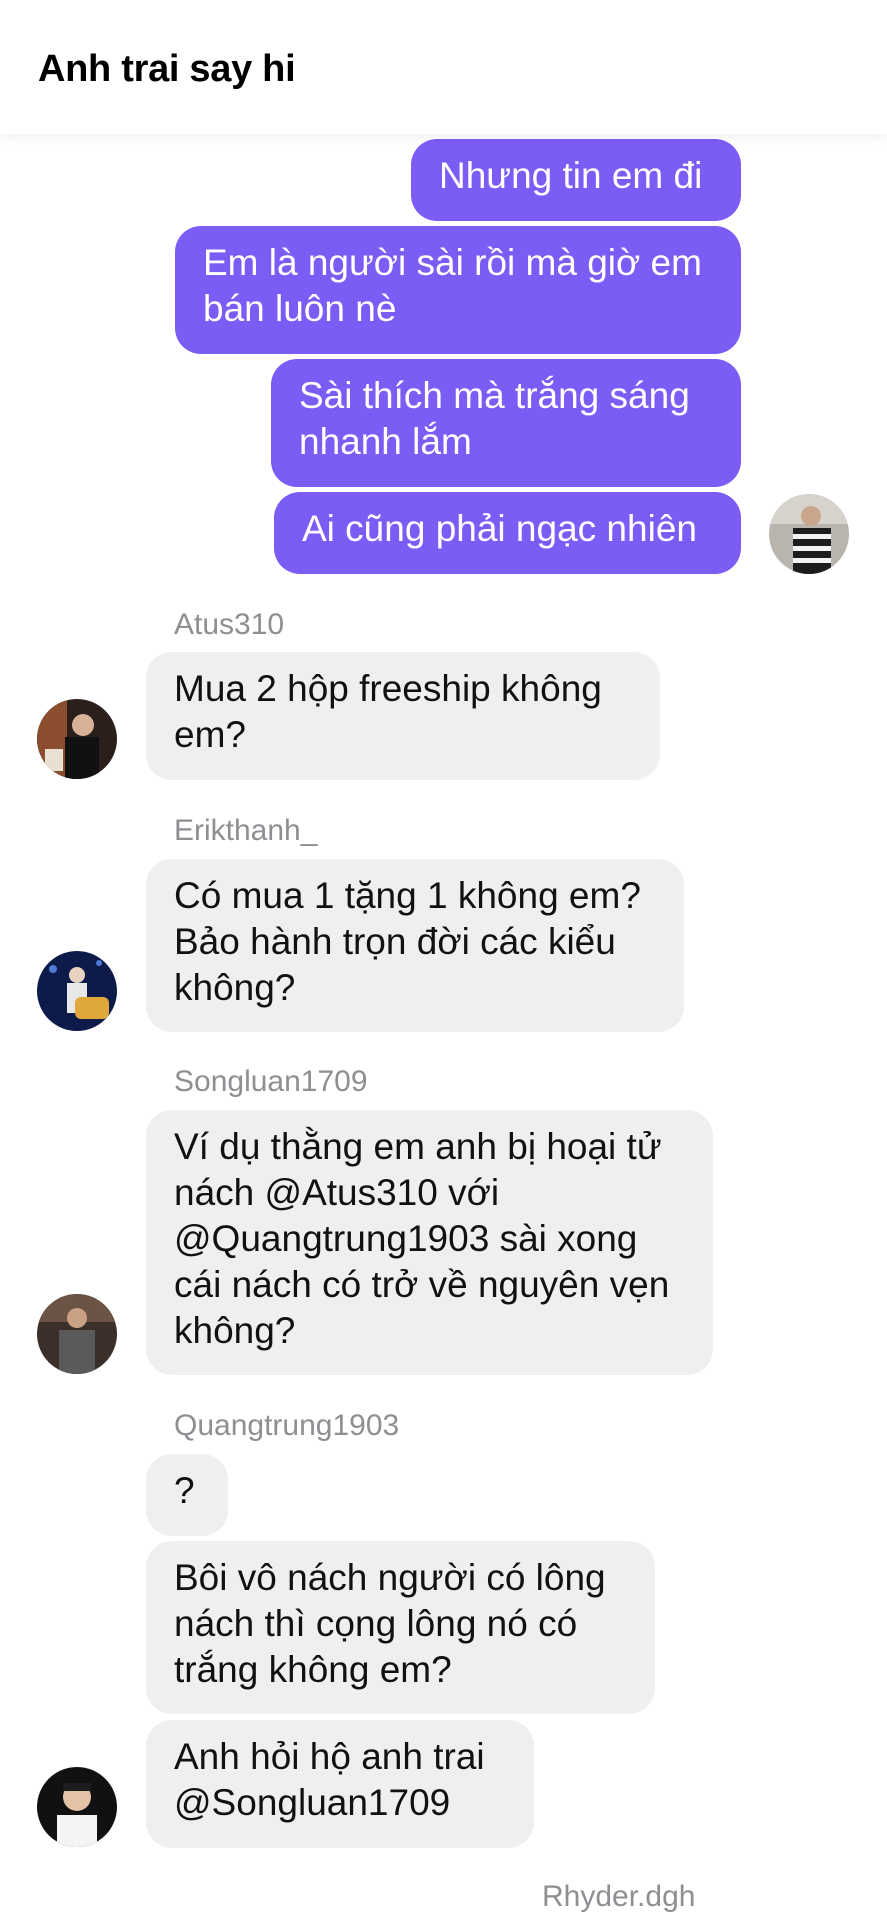 The width and height of the screenshot is (887, 1920). Describe the element at coordinates (229, 624) in the screenshot. I see `sender-name: Atus310` at that location.